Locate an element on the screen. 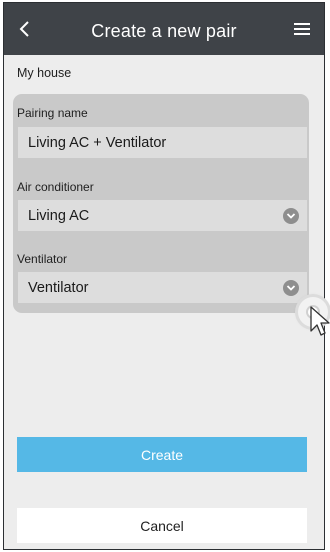 This screenshot has width=330, height=552. house-label: My house is located at coordinates (44, 73).